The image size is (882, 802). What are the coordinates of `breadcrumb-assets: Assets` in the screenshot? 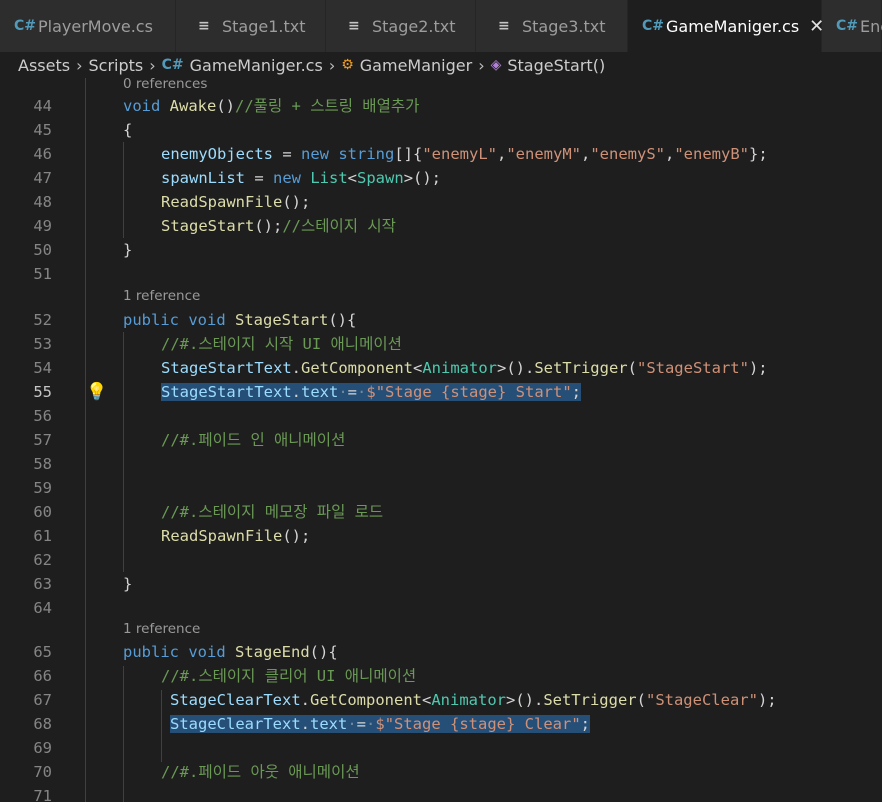 It's located at (44, 65).